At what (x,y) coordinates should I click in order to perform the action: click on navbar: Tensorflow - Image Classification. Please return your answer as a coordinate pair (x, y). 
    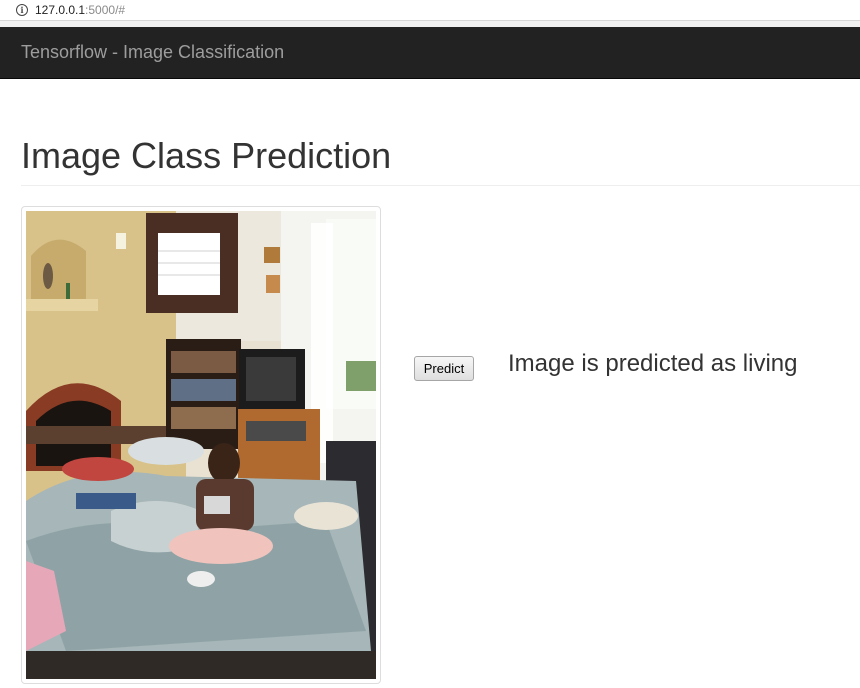
    Looking at the image, I should click on (430, 53).